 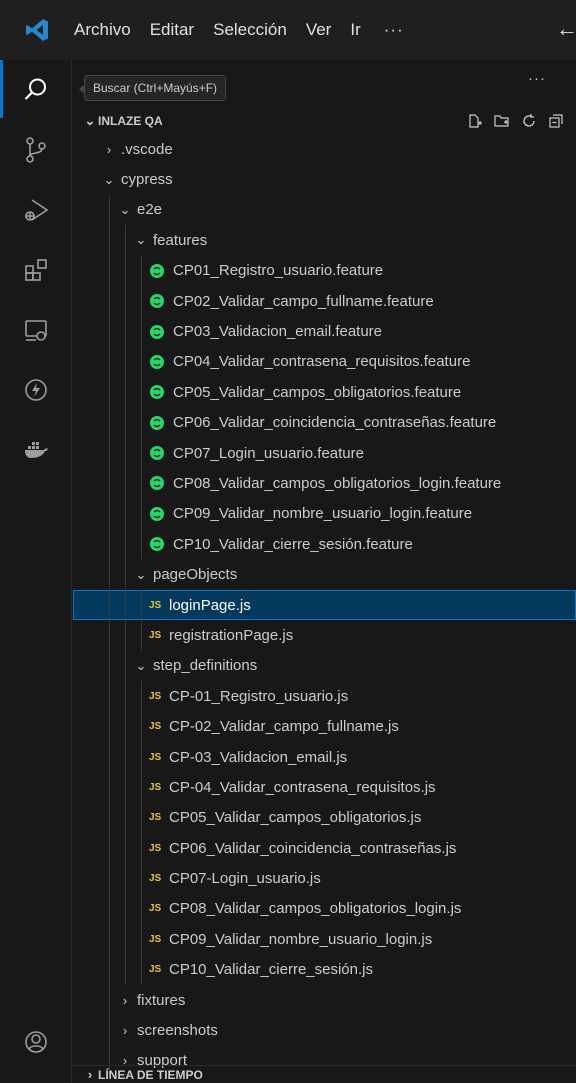 What do you see at coordinates (474, 120) in the screenshot?
I see `new-file-icon` at bounding box center [474, 120].